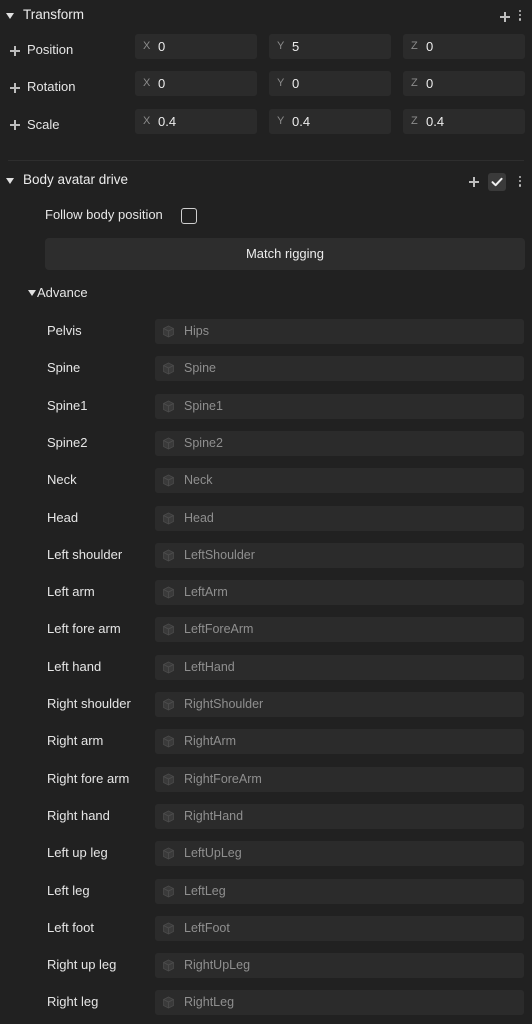  What do you see at coordinates (339, 816) in the screenshot?
I see `bone-object-field: RightHand` at bounding box center [339, 816].